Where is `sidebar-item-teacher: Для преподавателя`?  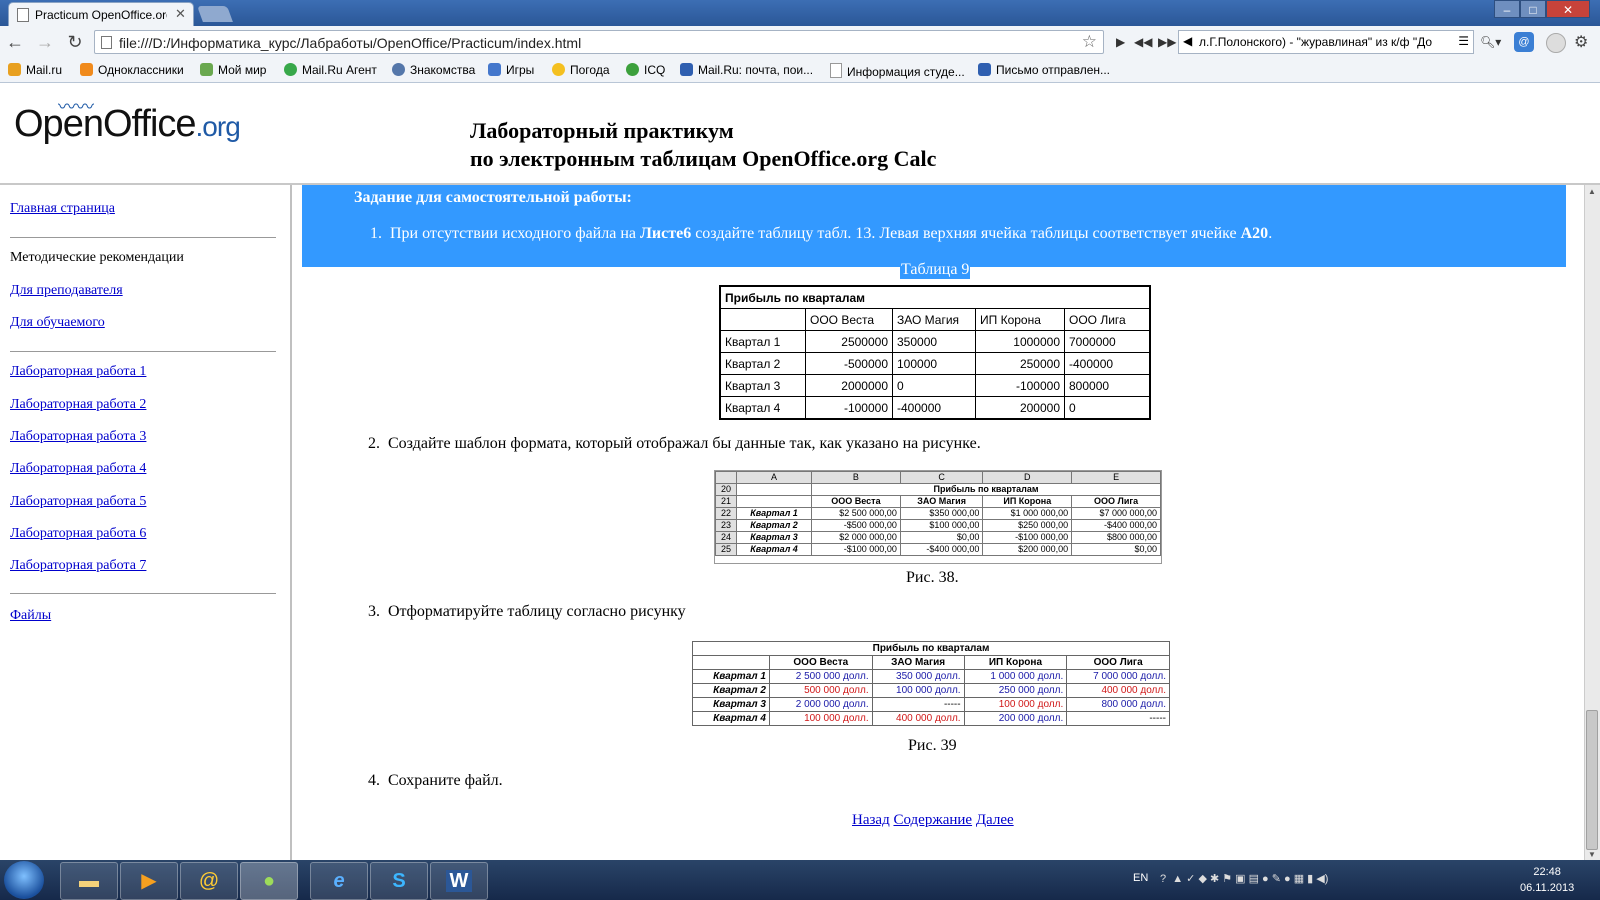 sidebar-item-teacher: Для преподавателя is located at coordinates (66, 291).